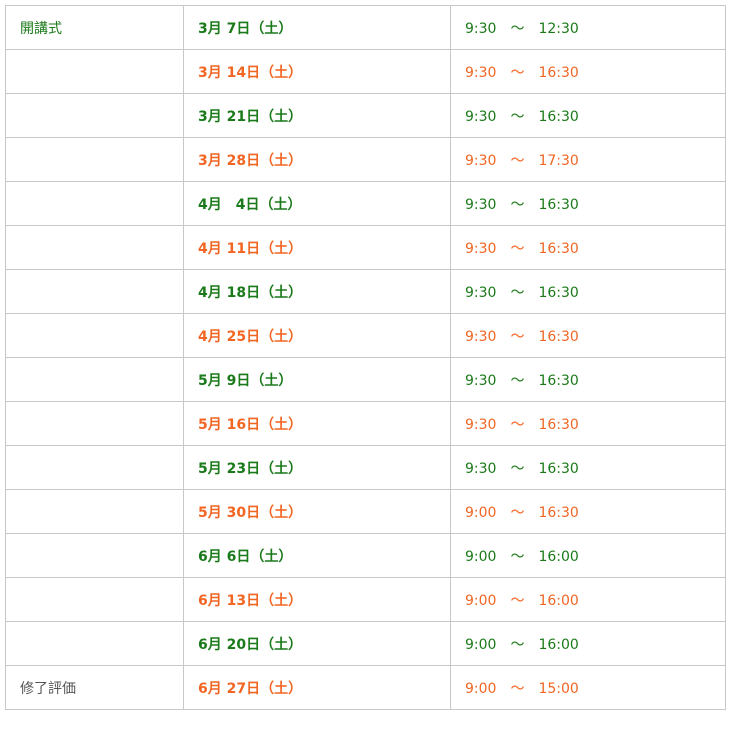 The width and height of the screenshot is (729, 730). Describe the element at coordinates (317, 379) in the screenshot. I see `date-cell: 5月 9日（土）` at that location.